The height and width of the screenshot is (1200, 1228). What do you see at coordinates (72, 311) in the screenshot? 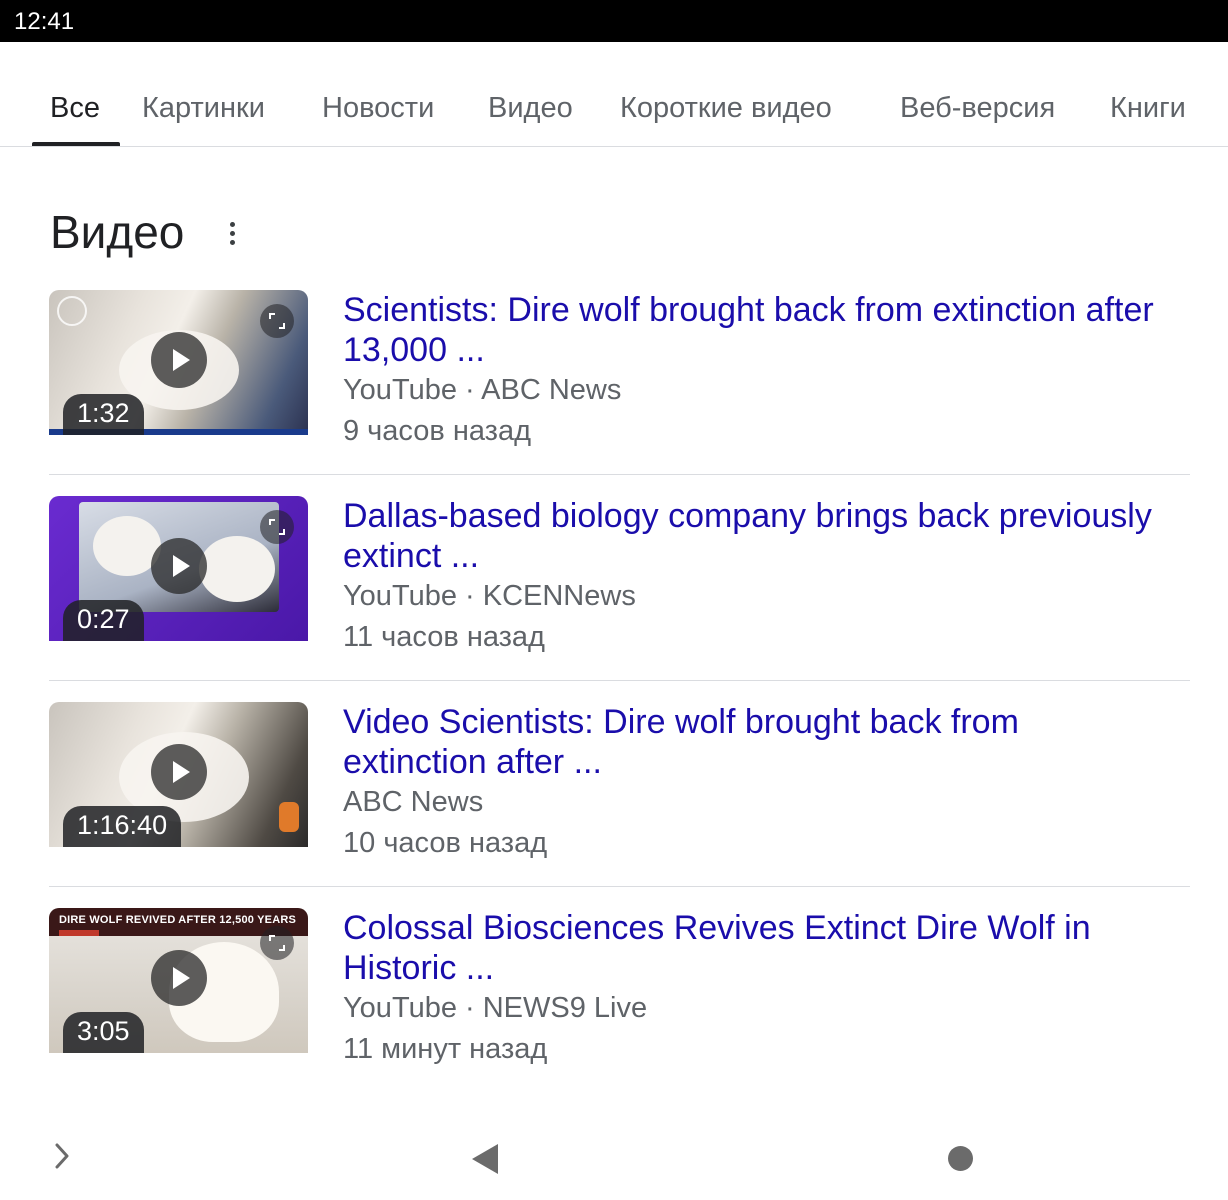
I see `channel-logo-icon` at bounding box center [72, 311].